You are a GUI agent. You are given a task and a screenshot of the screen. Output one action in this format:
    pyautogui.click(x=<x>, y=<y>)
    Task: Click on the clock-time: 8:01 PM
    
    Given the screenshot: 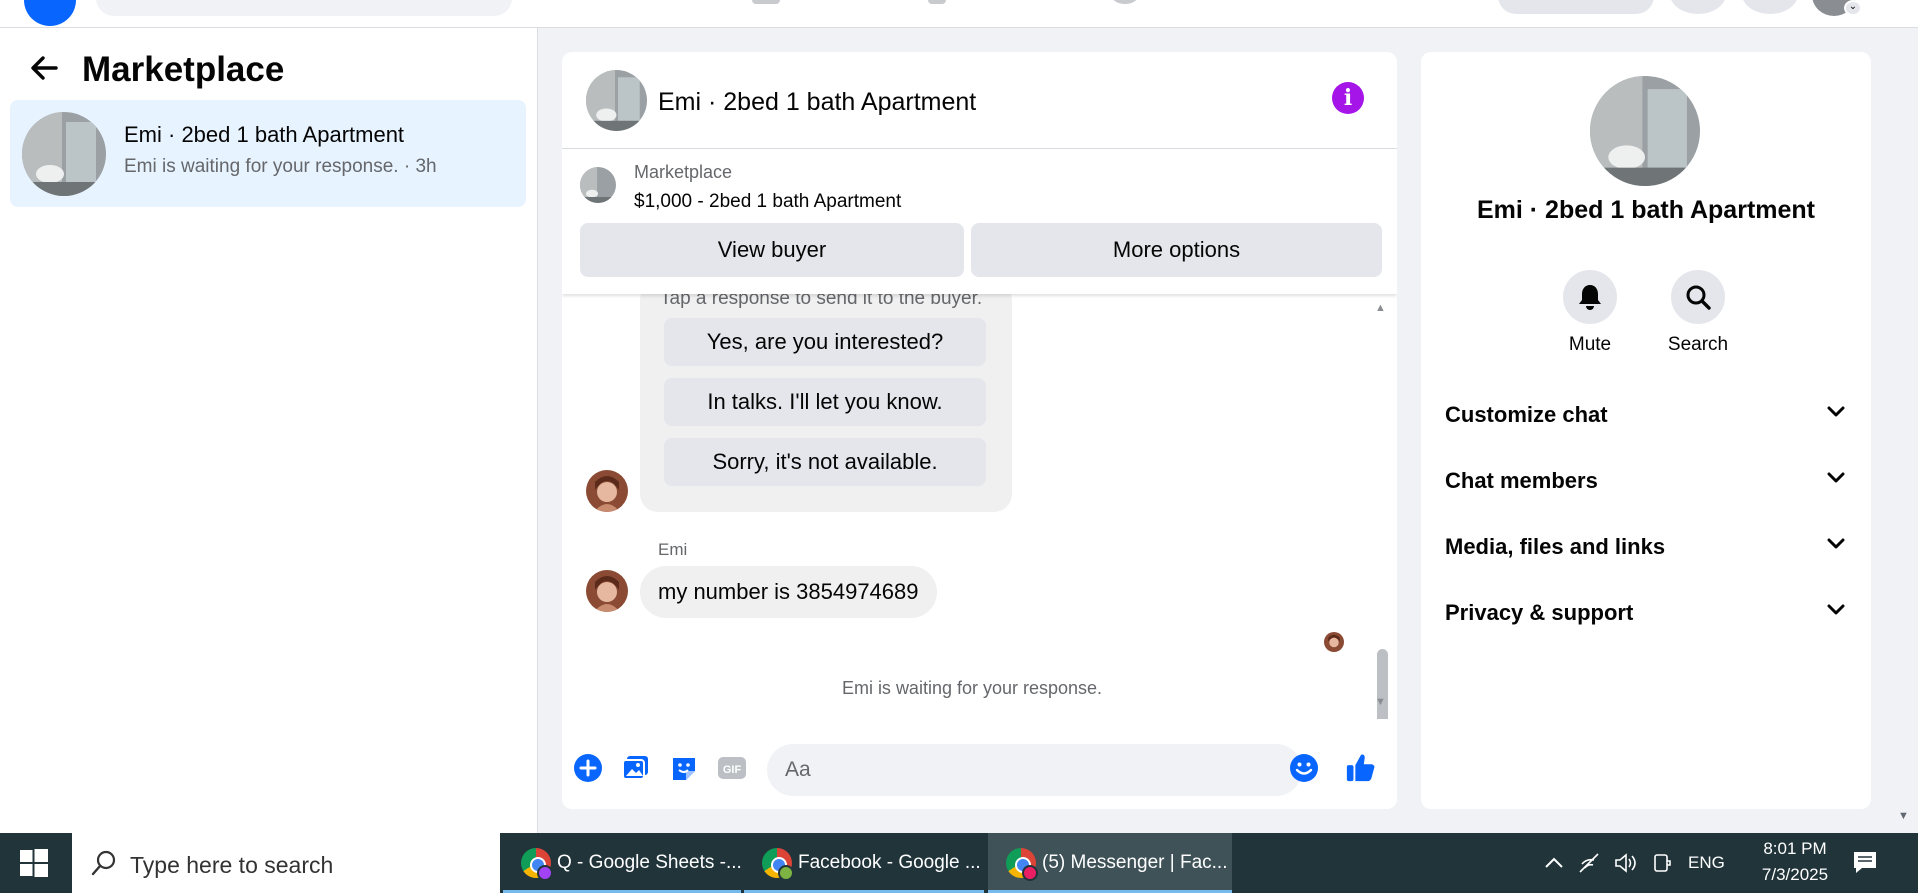 What is the action you would take?
    pyautogui.click(x=1795, y=849)
    